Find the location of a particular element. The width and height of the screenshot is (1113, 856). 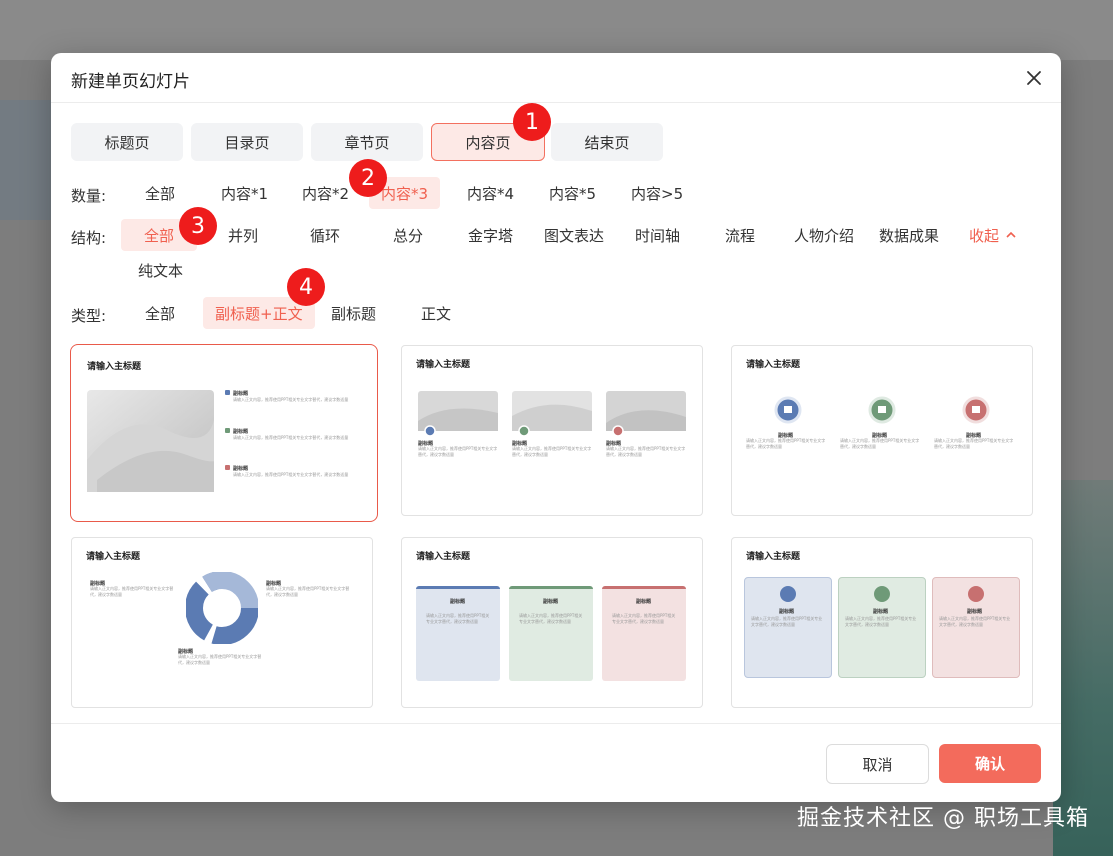

card-preview-icons is located at coordinates (882, 410).